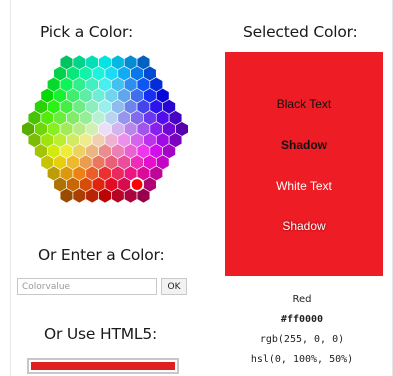  I want to click on ok-button: OK, so click(174, 286).